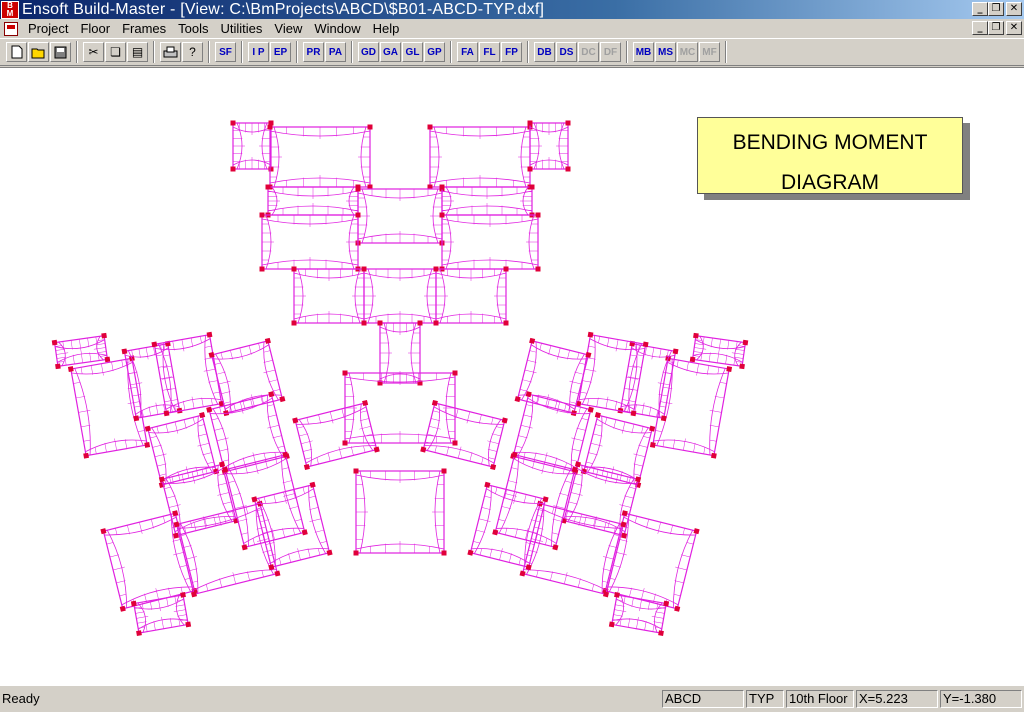 This screenshot has height=712, width=1024. What do you see at coordinates (115, 52) in the screenshot?
I see `copy-icon: ❏` at bounding box center [115, 52].